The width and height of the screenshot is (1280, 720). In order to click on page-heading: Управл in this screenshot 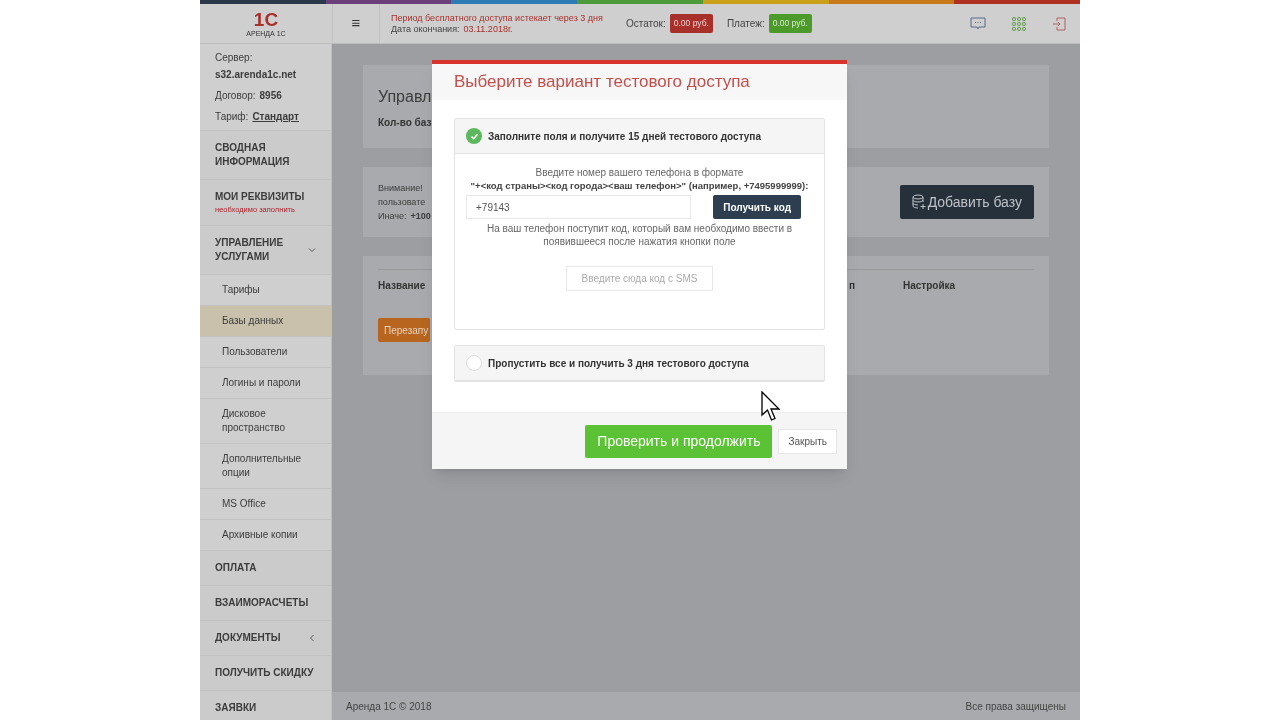, I will do `click(405, 97)`.